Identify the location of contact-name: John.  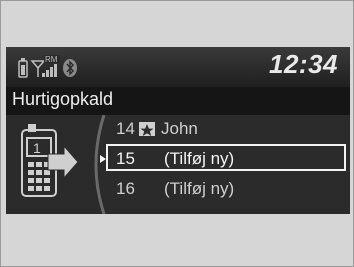
(179, 128).